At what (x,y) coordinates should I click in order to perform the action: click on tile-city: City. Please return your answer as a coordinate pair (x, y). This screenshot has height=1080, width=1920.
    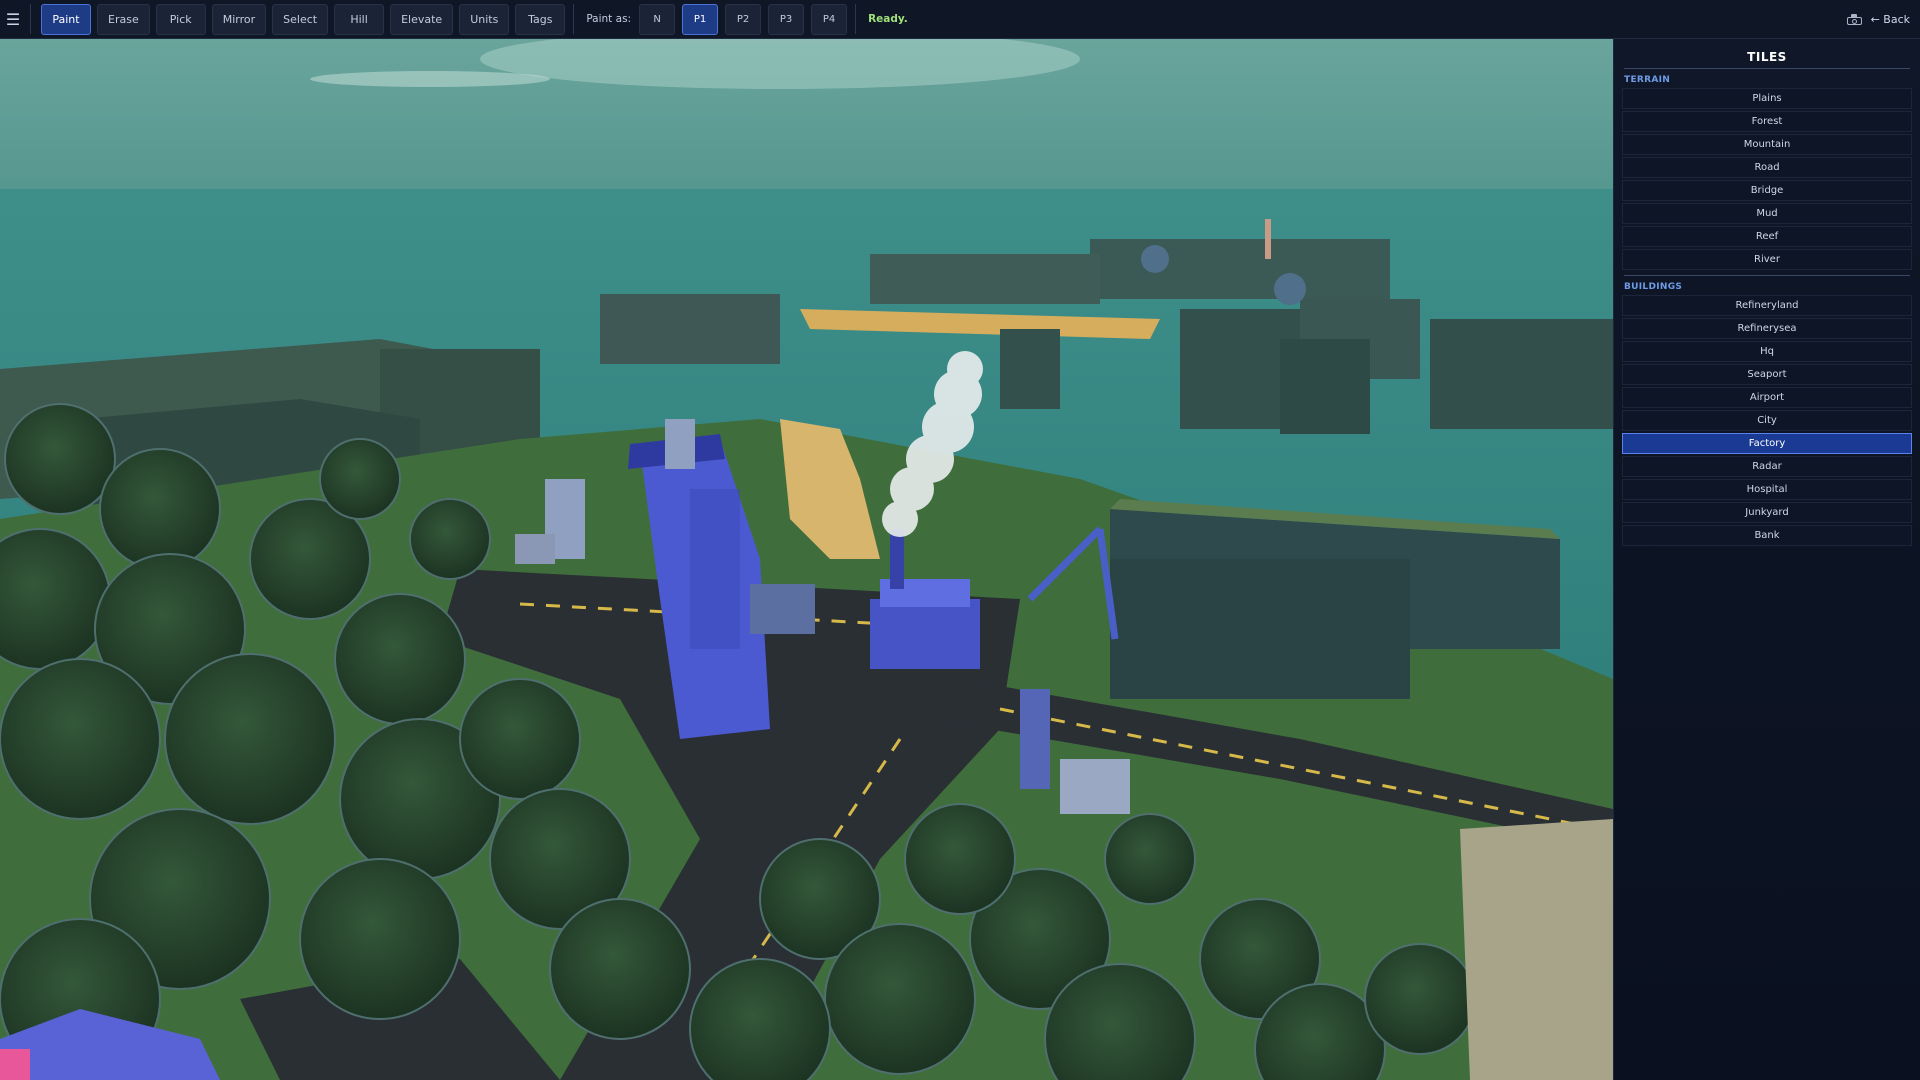
    Looking at the image, I should click on (1767, 420).